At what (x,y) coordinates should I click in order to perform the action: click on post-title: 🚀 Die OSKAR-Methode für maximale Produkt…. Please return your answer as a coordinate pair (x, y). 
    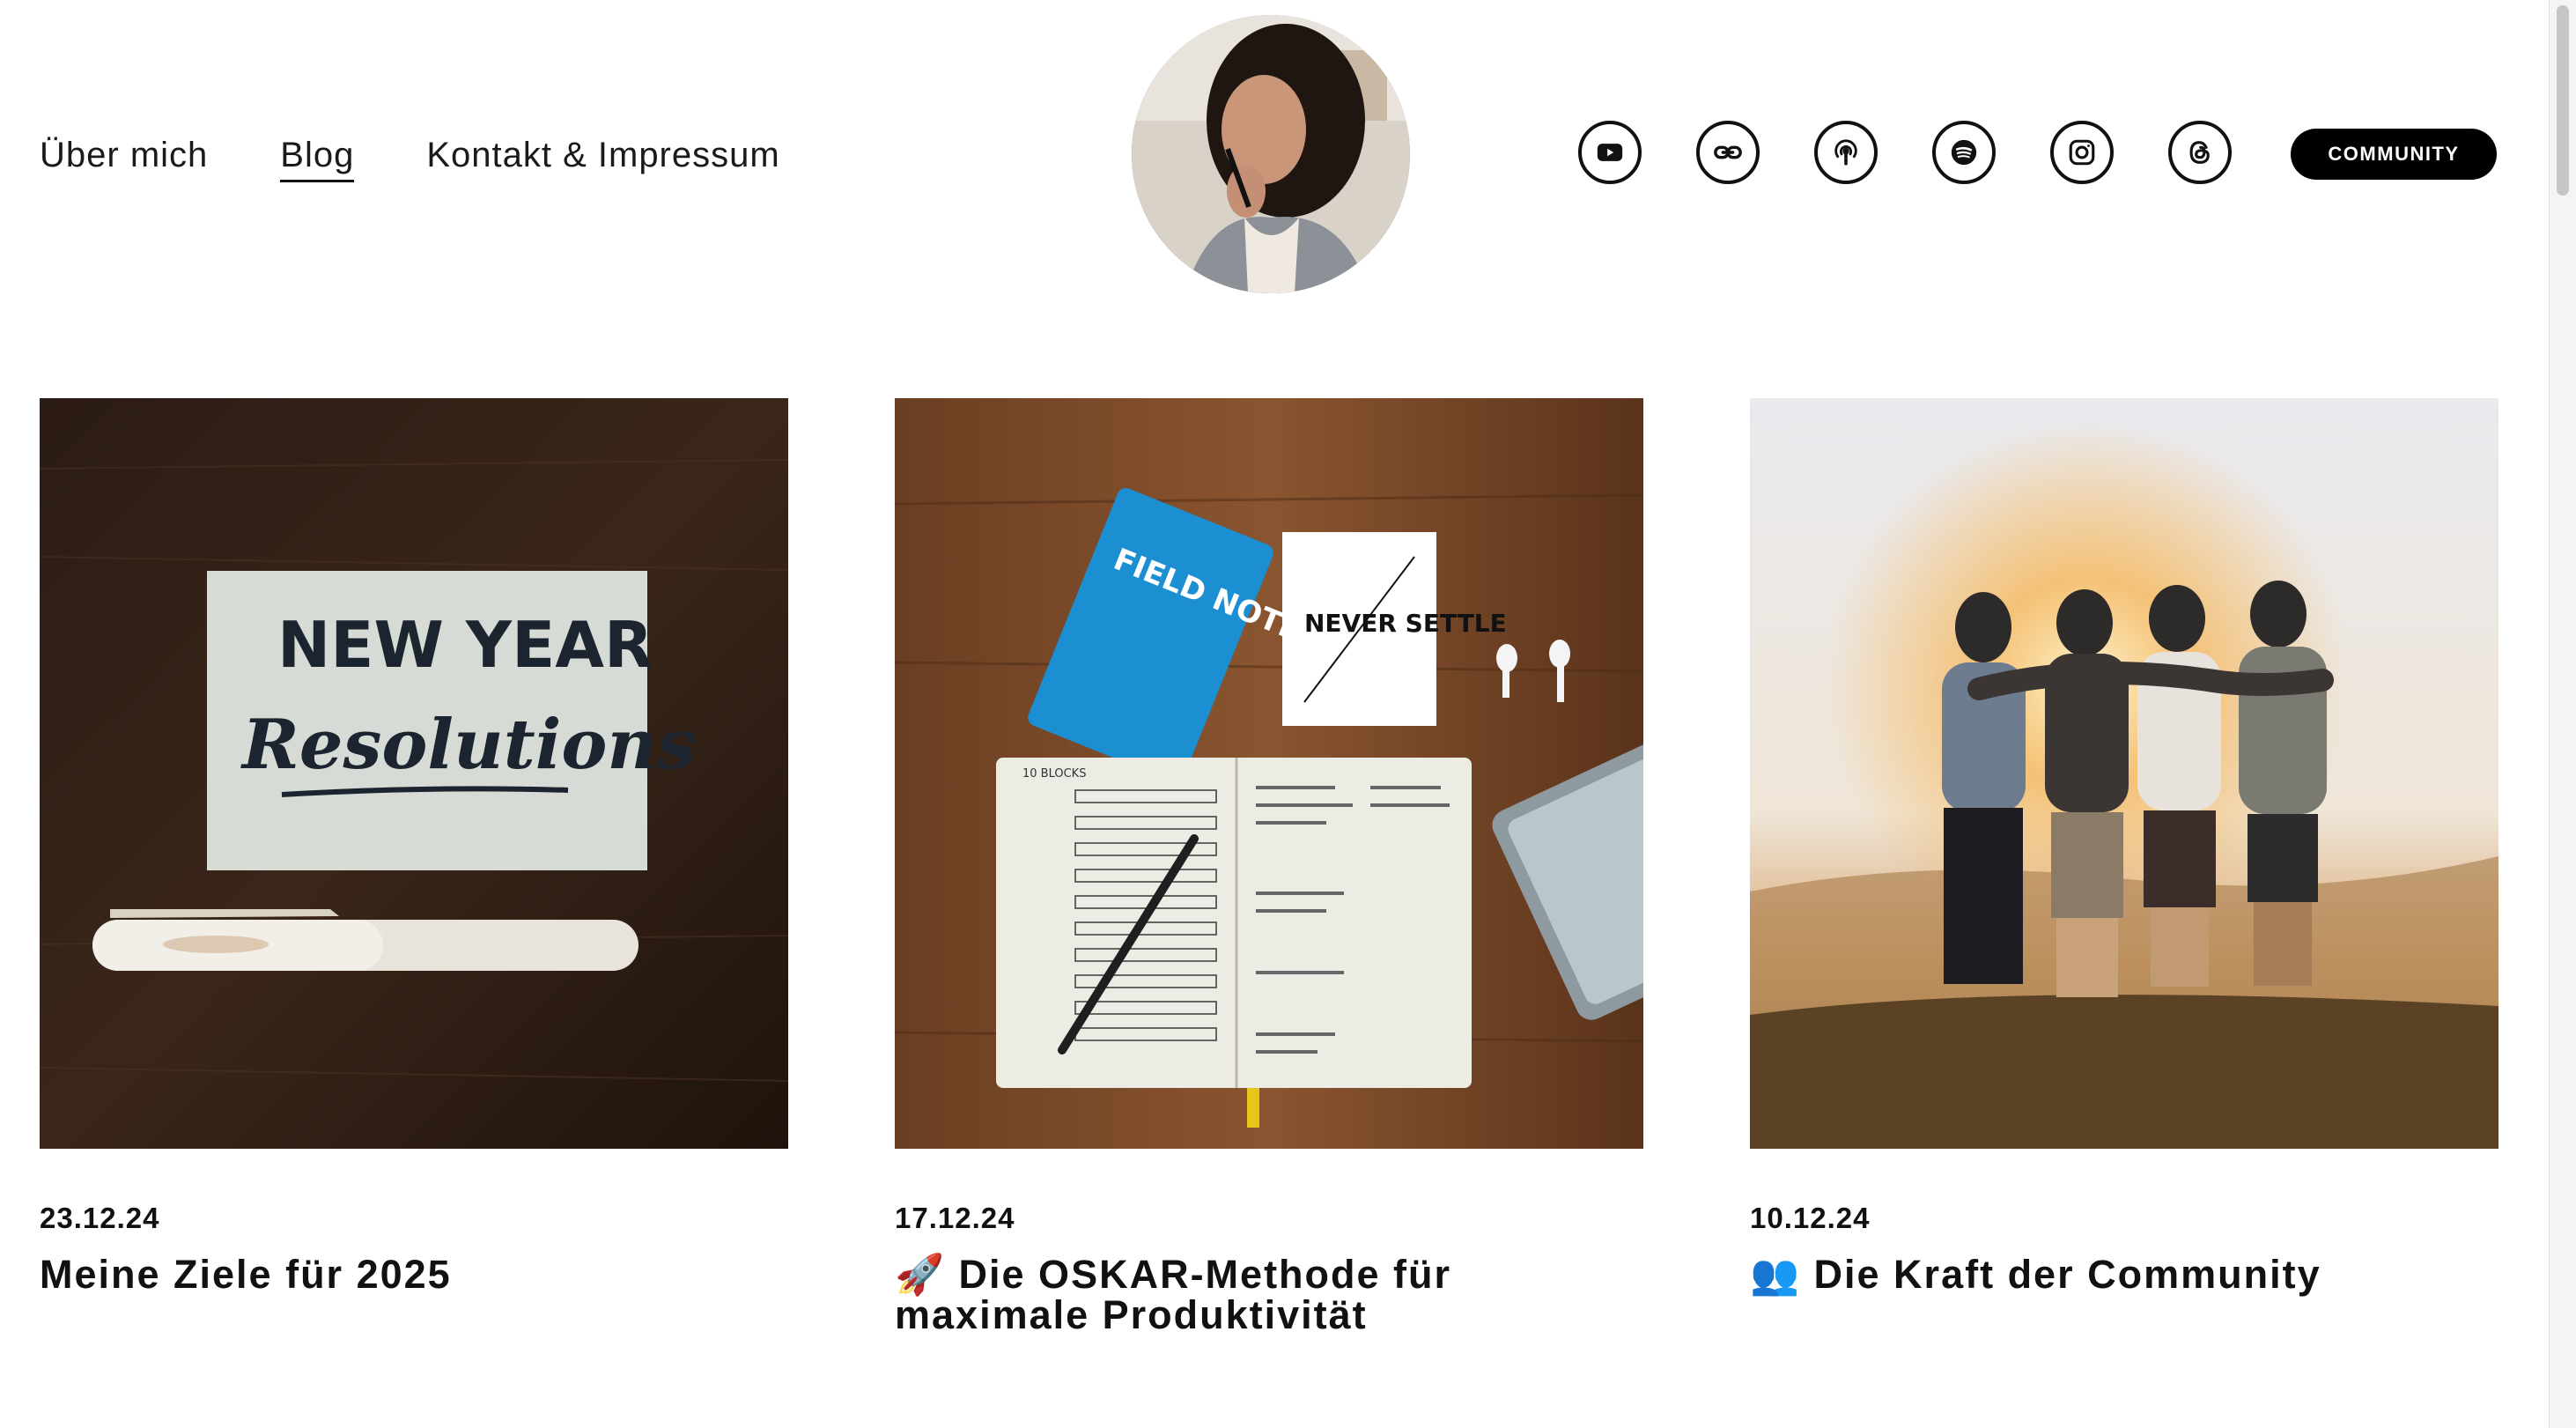
    Looking at the image, I should click on (1269, 1295).